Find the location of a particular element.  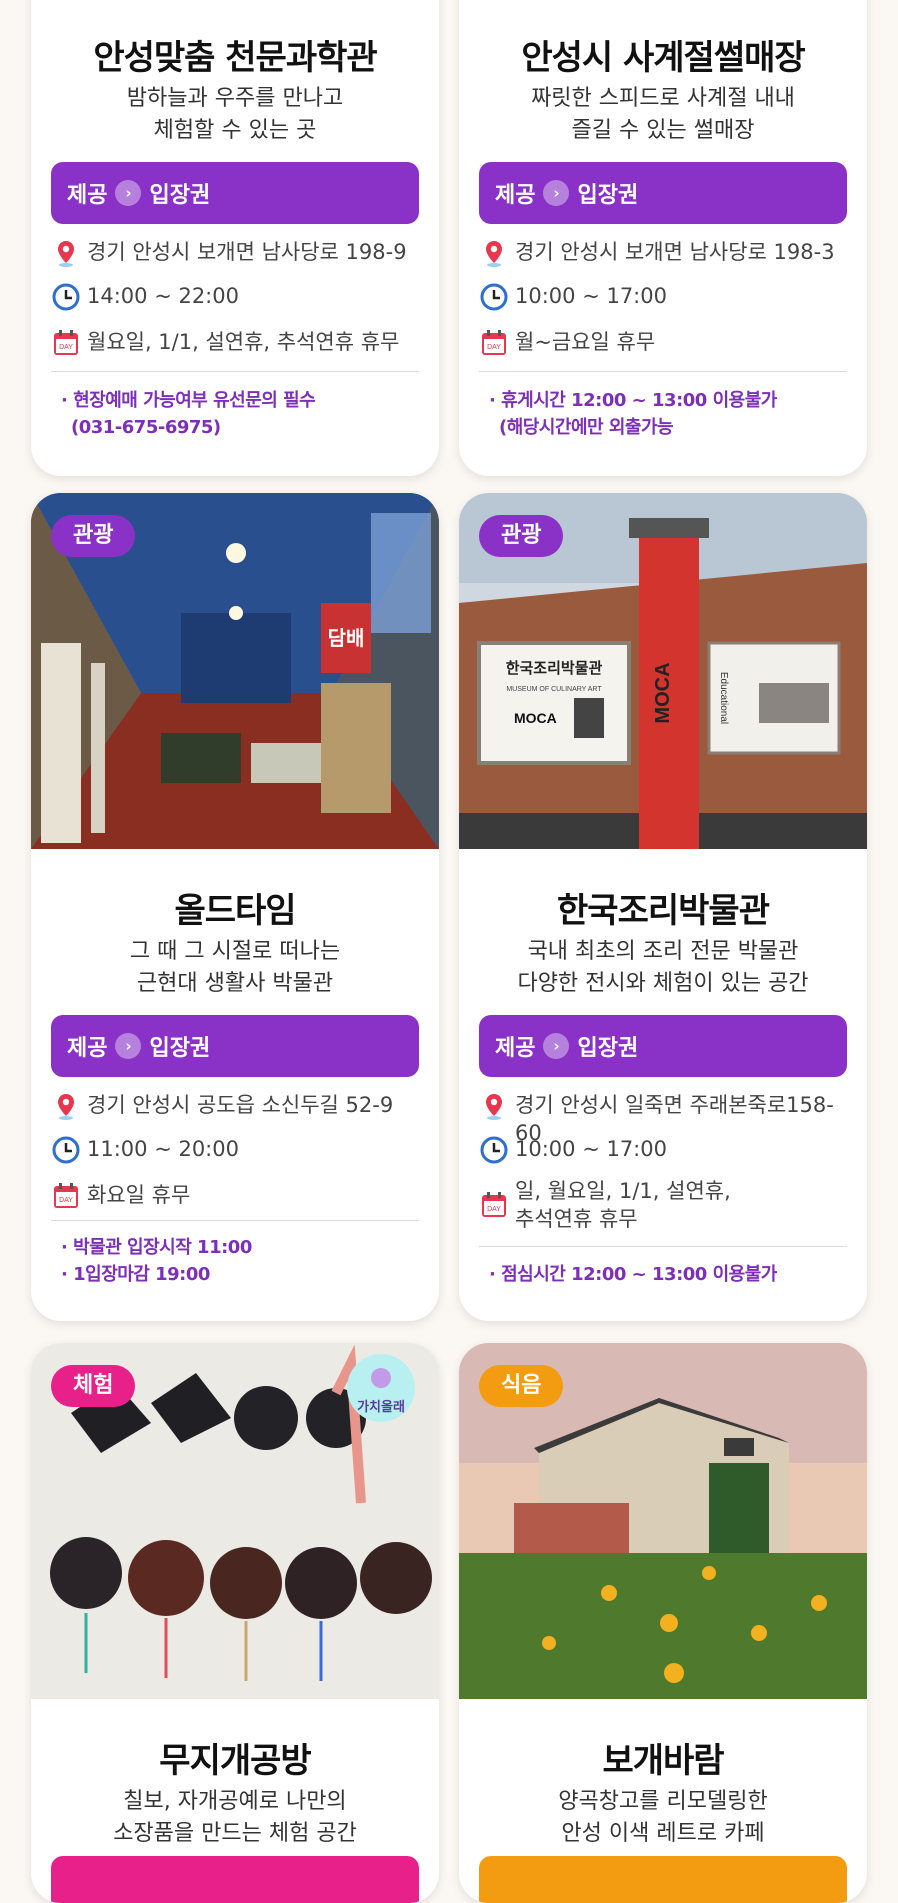

notice-line-1: · 현장예매 가능여부 유선문의 필수 is located at coordinates (188, 400).